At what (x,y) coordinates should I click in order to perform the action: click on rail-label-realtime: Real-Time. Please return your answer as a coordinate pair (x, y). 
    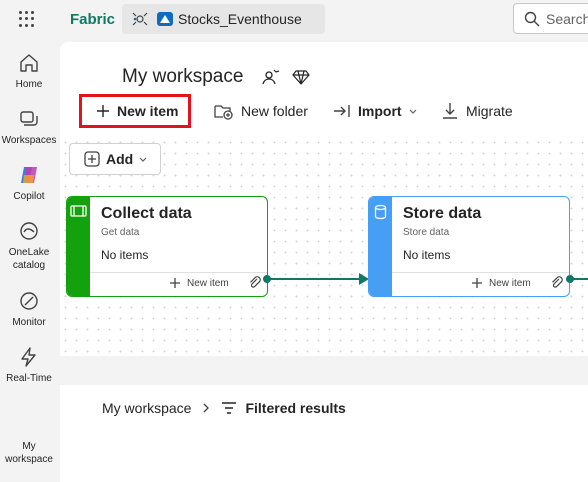
    Looking at the image, I should click on (29, 378).